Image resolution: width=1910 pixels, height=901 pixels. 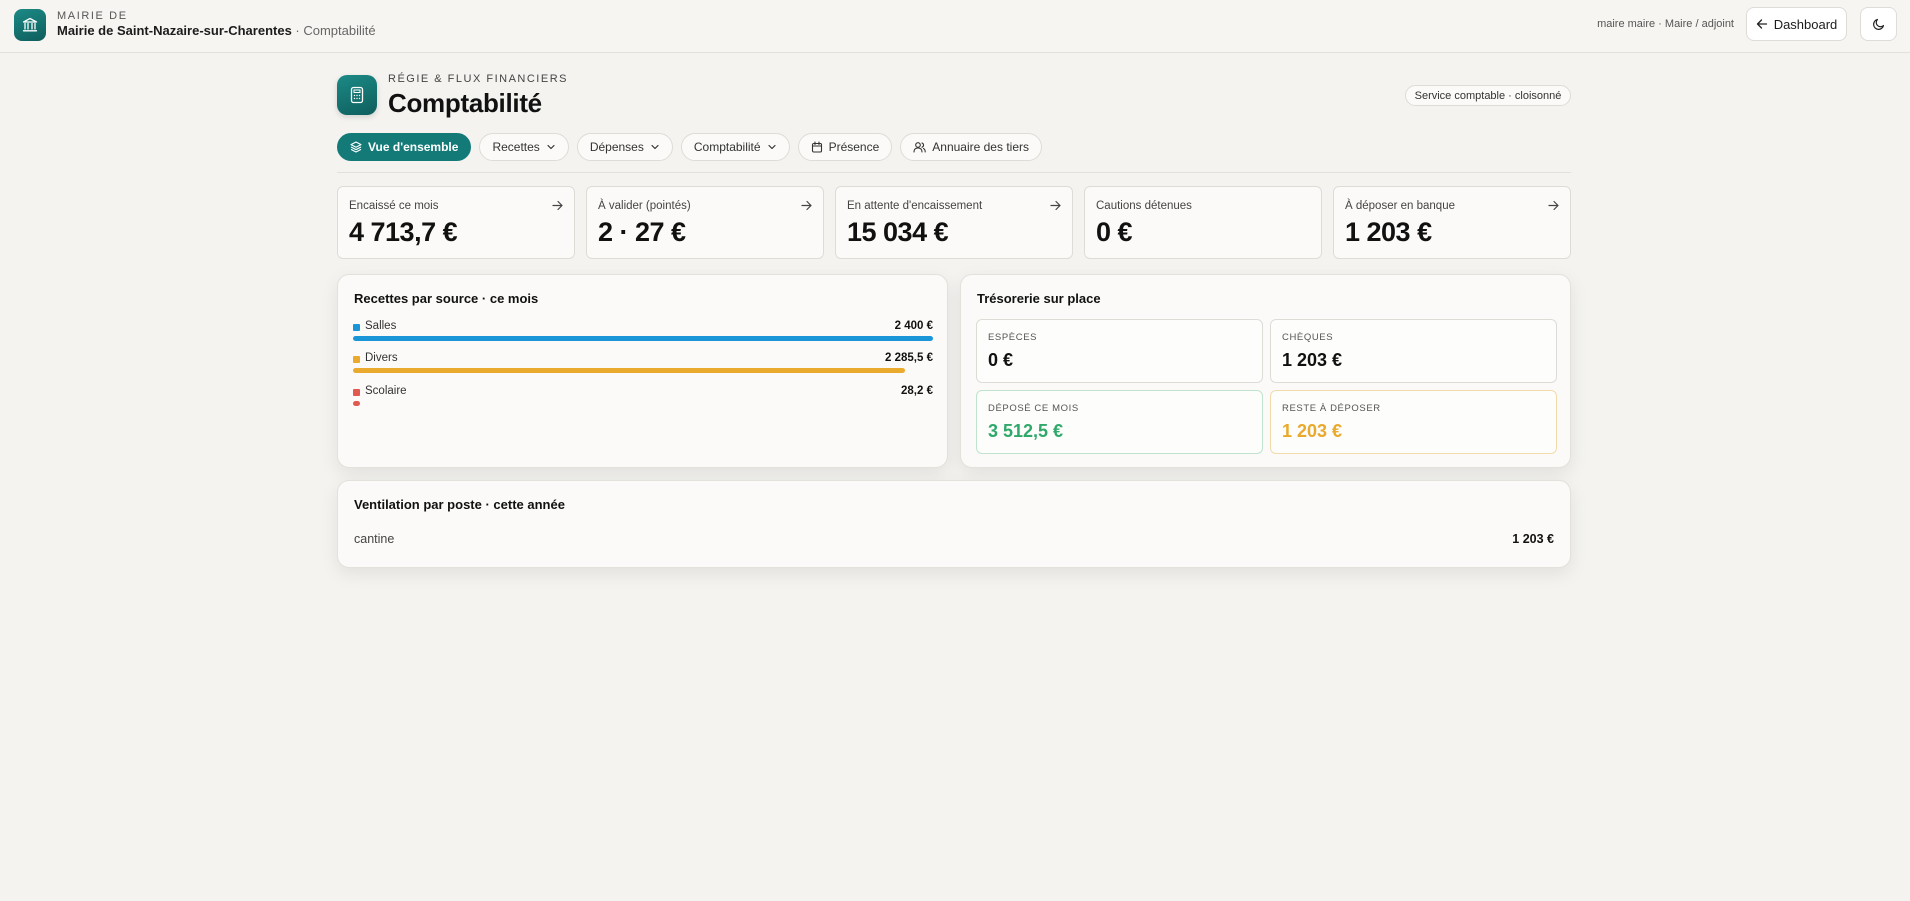 What do you see at coordinates (465, 103) in the screenshot?
I see `page-title: Comptabilité` at bounding box center [465, 103].